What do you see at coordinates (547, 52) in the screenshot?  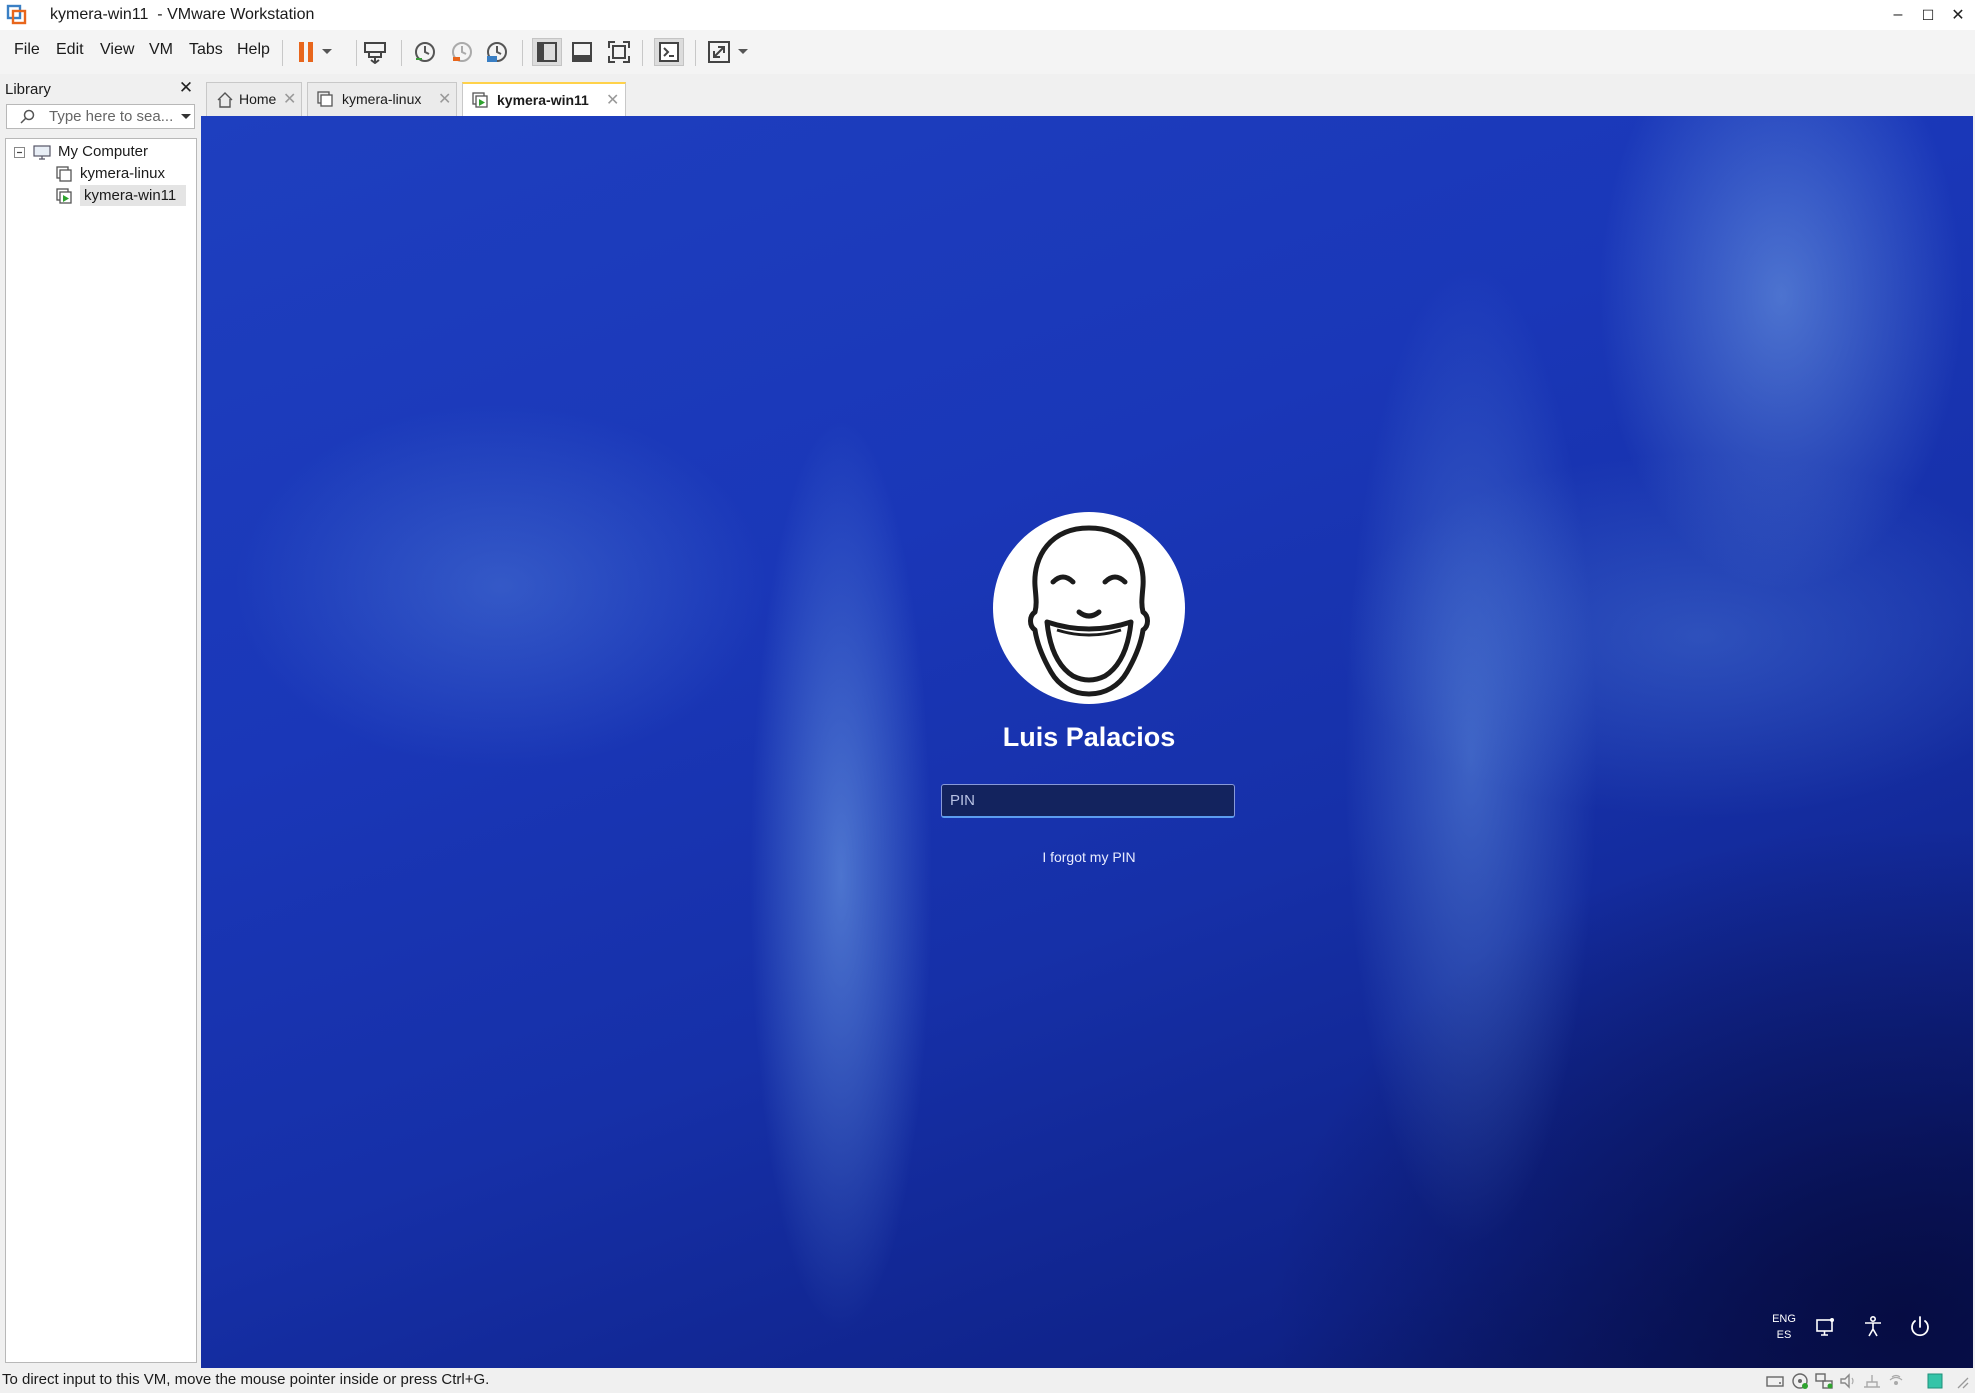 I see `show-library-icon` at bounding box center [547, 52].